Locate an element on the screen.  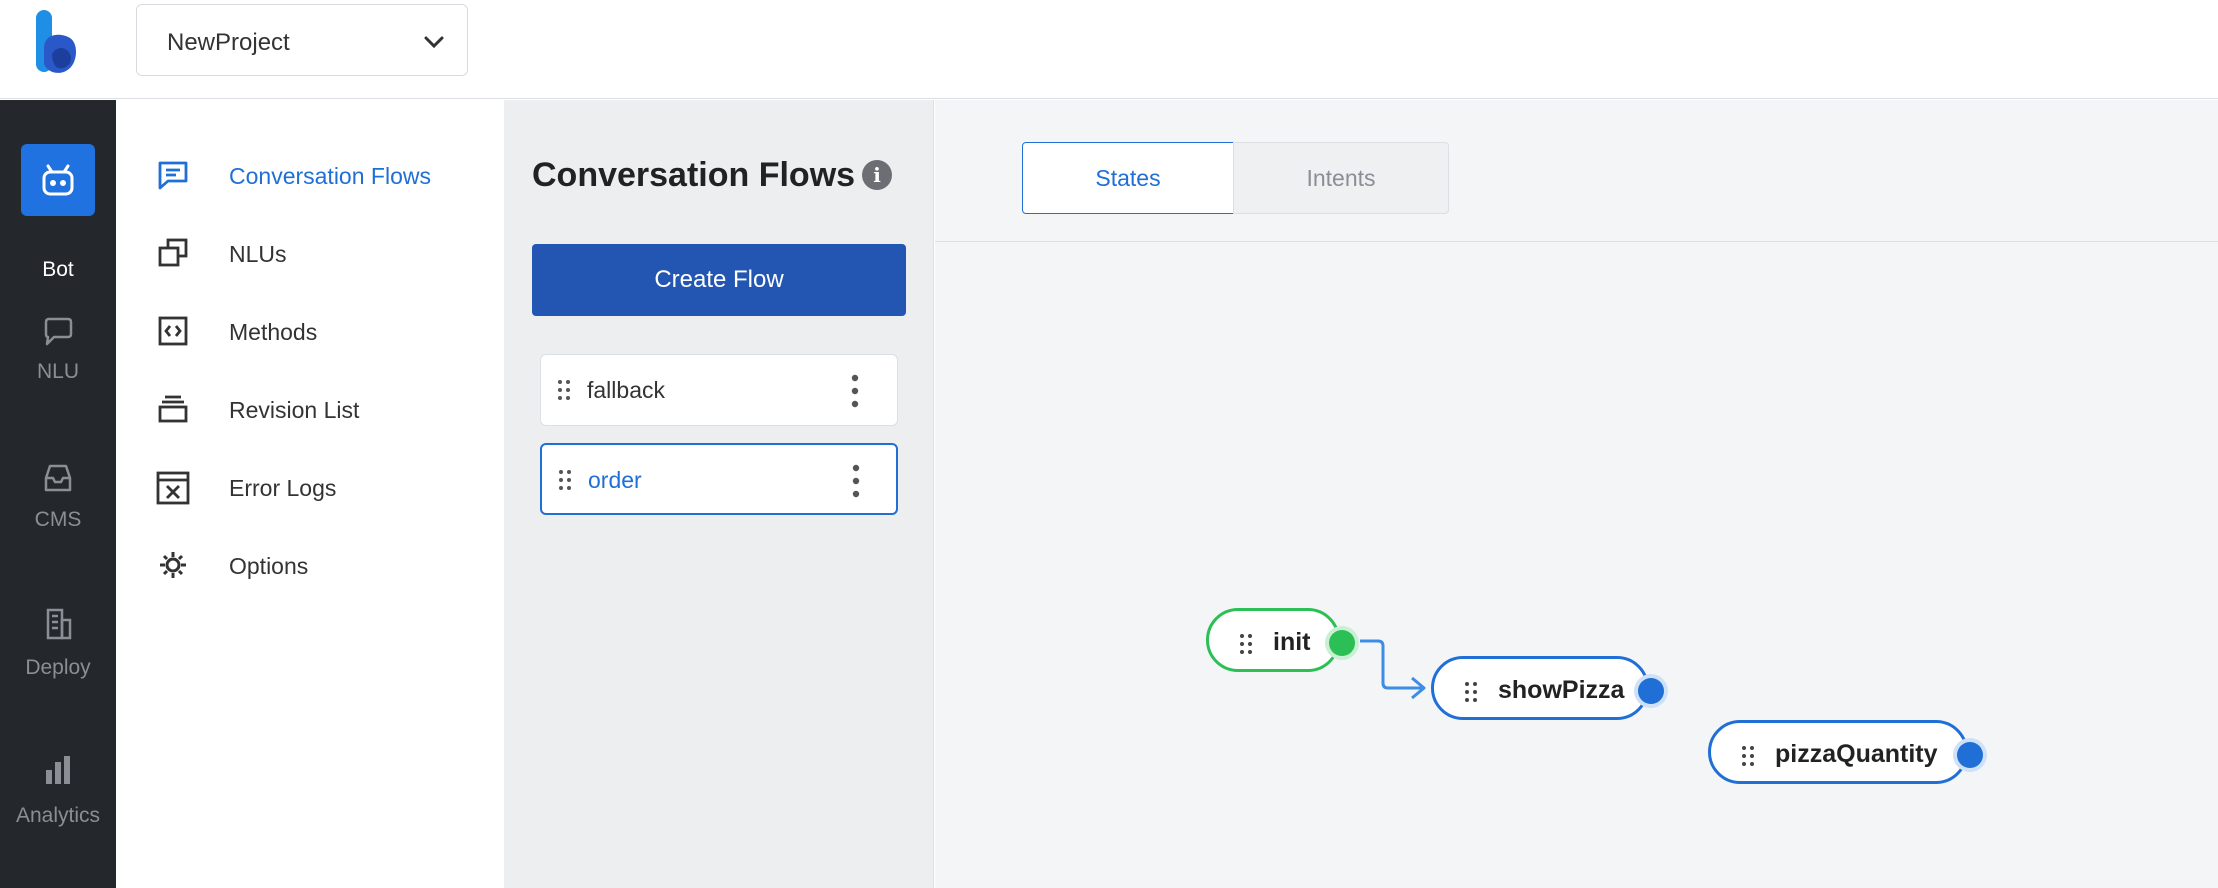
edge-arrowhead is located at coordinates (1418, 688).